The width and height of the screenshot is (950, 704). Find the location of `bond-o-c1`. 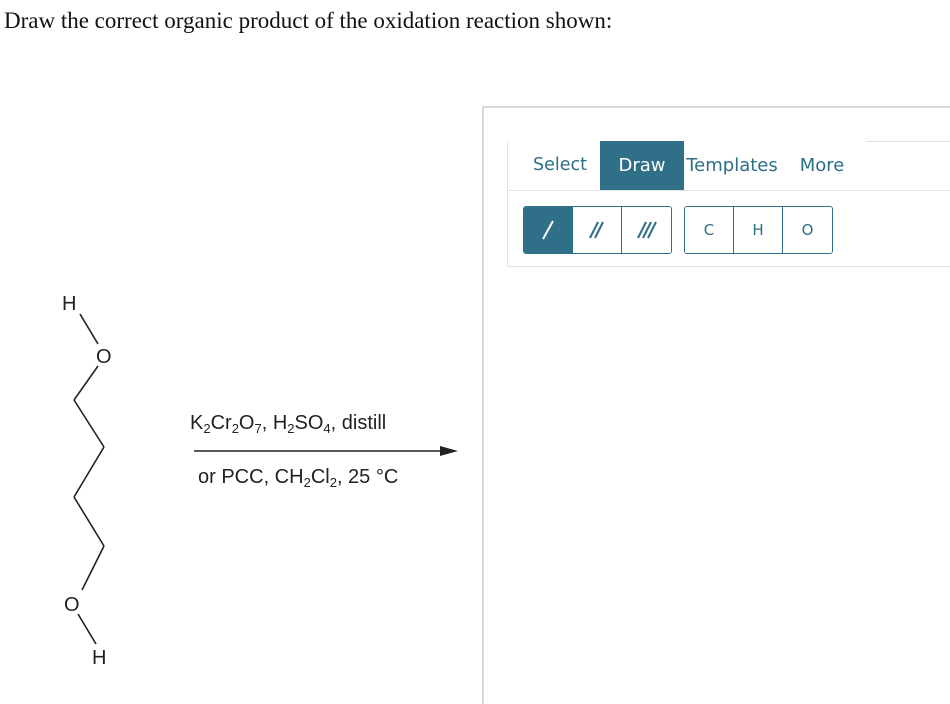

bond-o-c1 is located at coordinates (86, 383).